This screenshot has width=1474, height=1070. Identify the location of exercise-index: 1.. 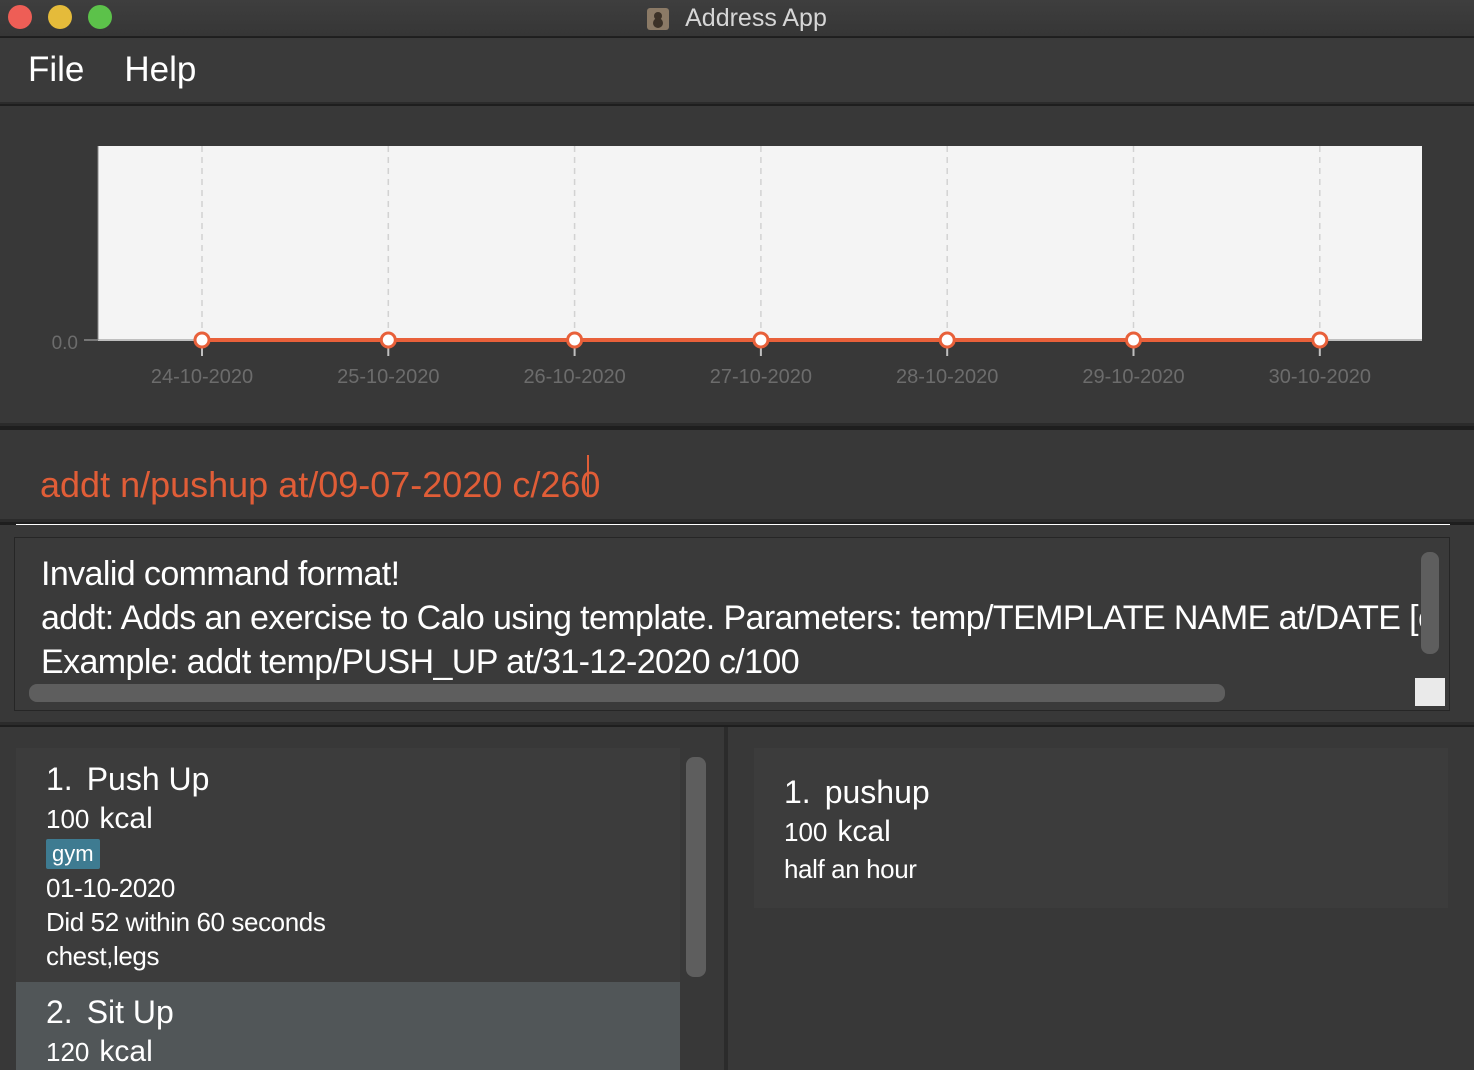
(59, 779).